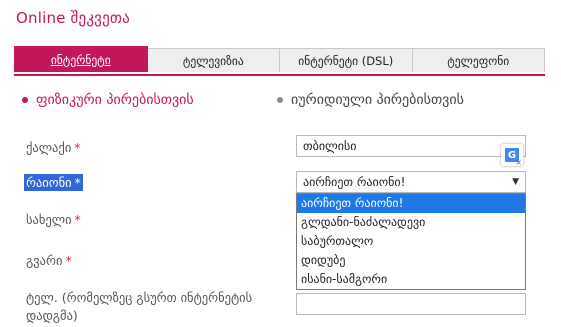 This screenshot has width=561, height=327. I want to click on tab-television: ტელევიზია, so click(213, 60).